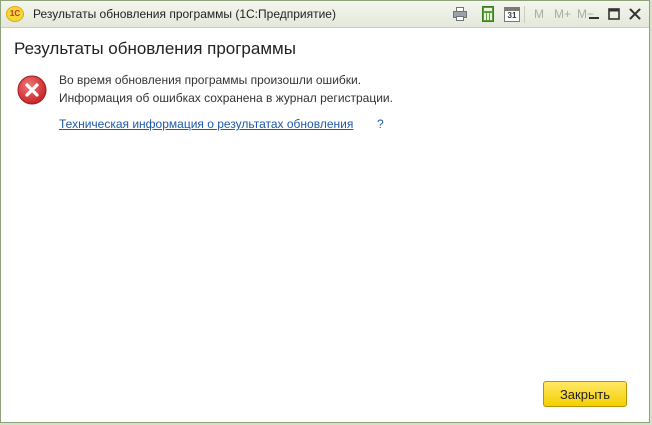 This screenshot has height=425, width=652. What do you see at coordinates (585, 394) in the screenshot?
I see `close-button: Закрыть` at bounding box center [585, 394].